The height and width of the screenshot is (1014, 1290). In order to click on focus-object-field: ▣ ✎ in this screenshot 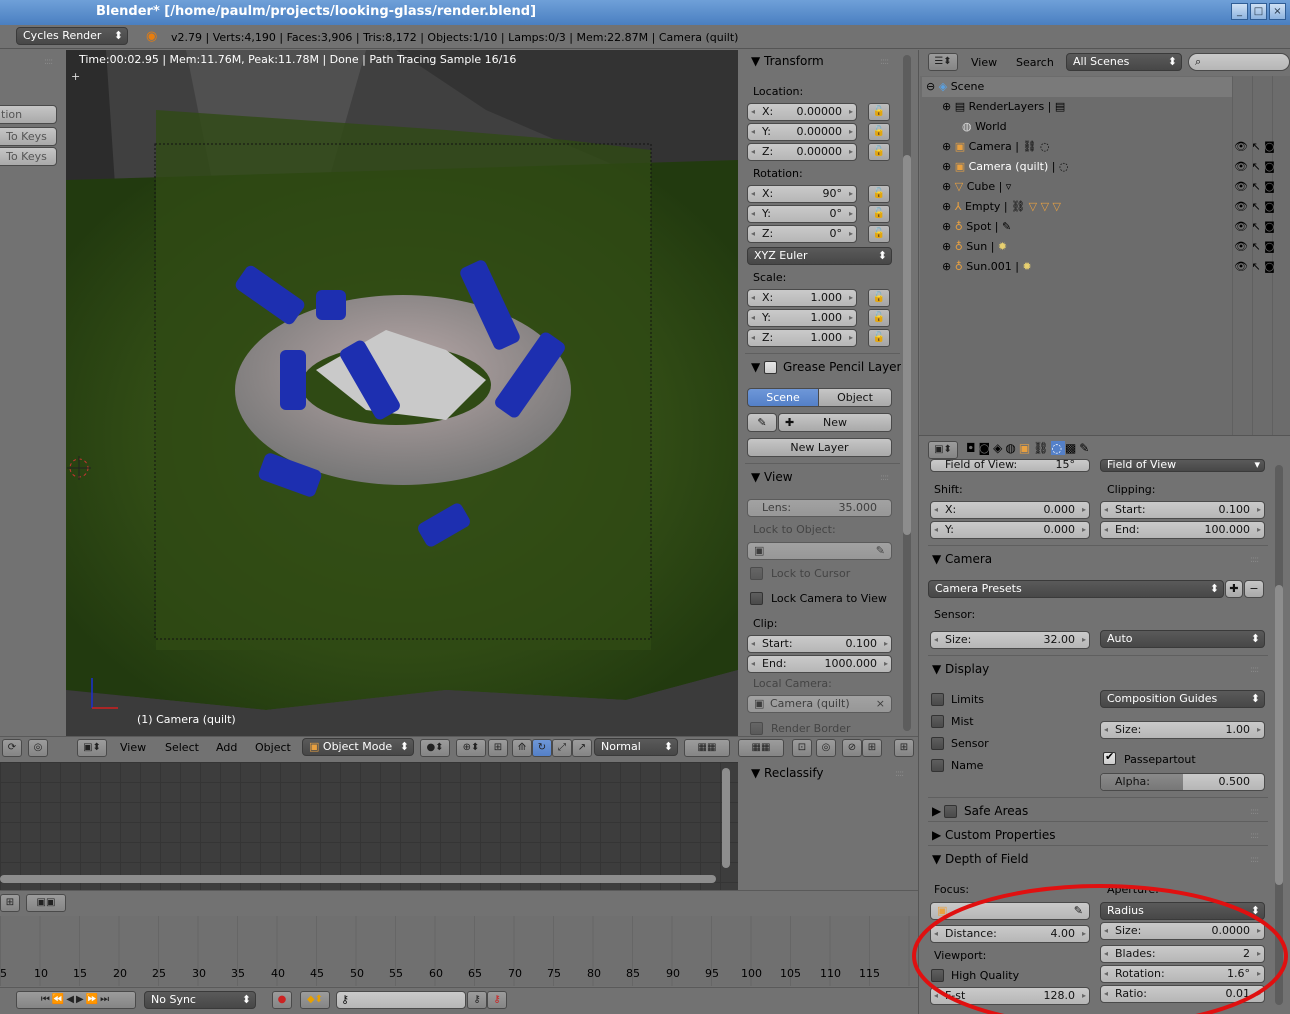, I will do `click(1010, 911)`.